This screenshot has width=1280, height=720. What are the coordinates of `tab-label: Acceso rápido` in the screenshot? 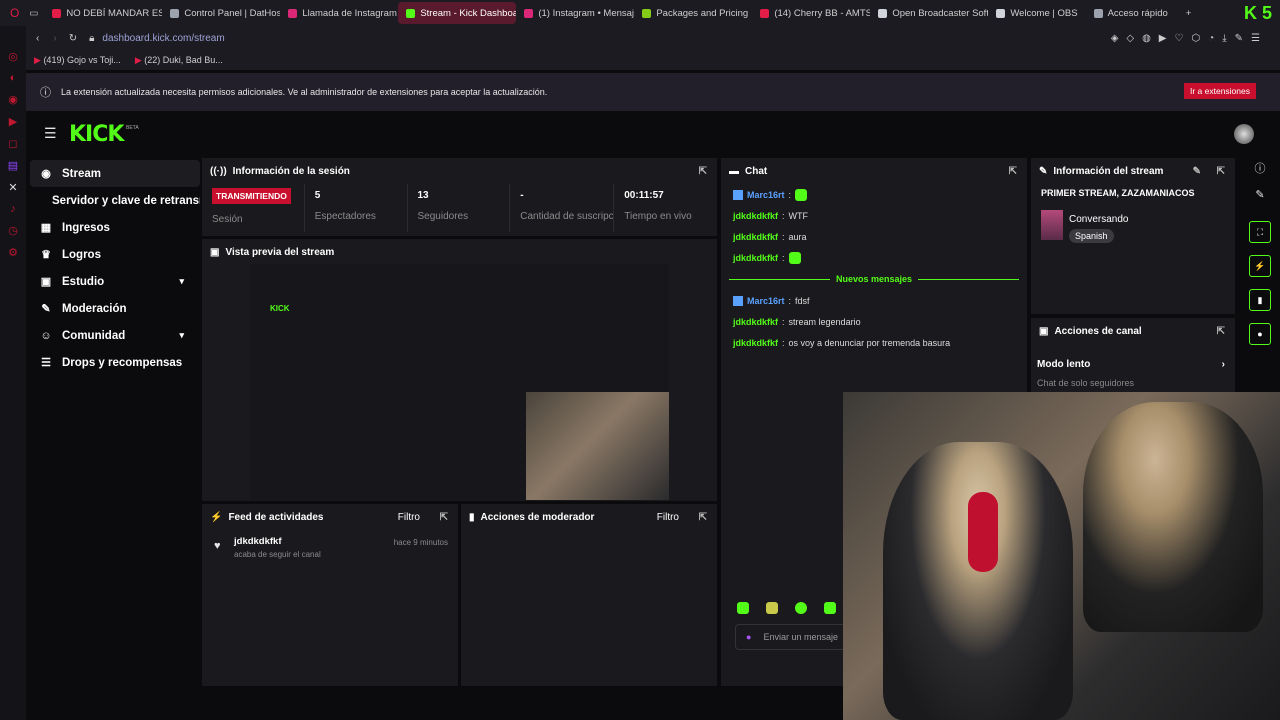 It's located at (1137, 13).